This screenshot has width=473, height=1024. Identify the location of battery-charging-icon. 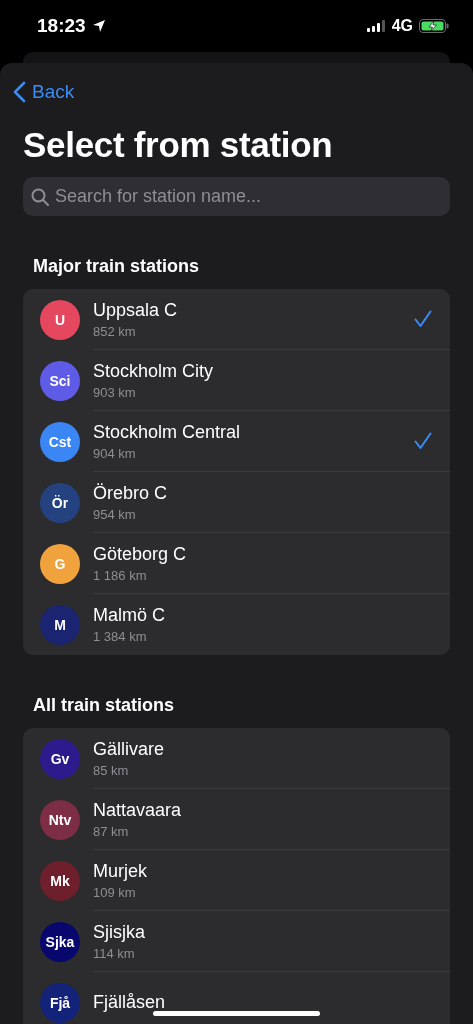
(434, 26).